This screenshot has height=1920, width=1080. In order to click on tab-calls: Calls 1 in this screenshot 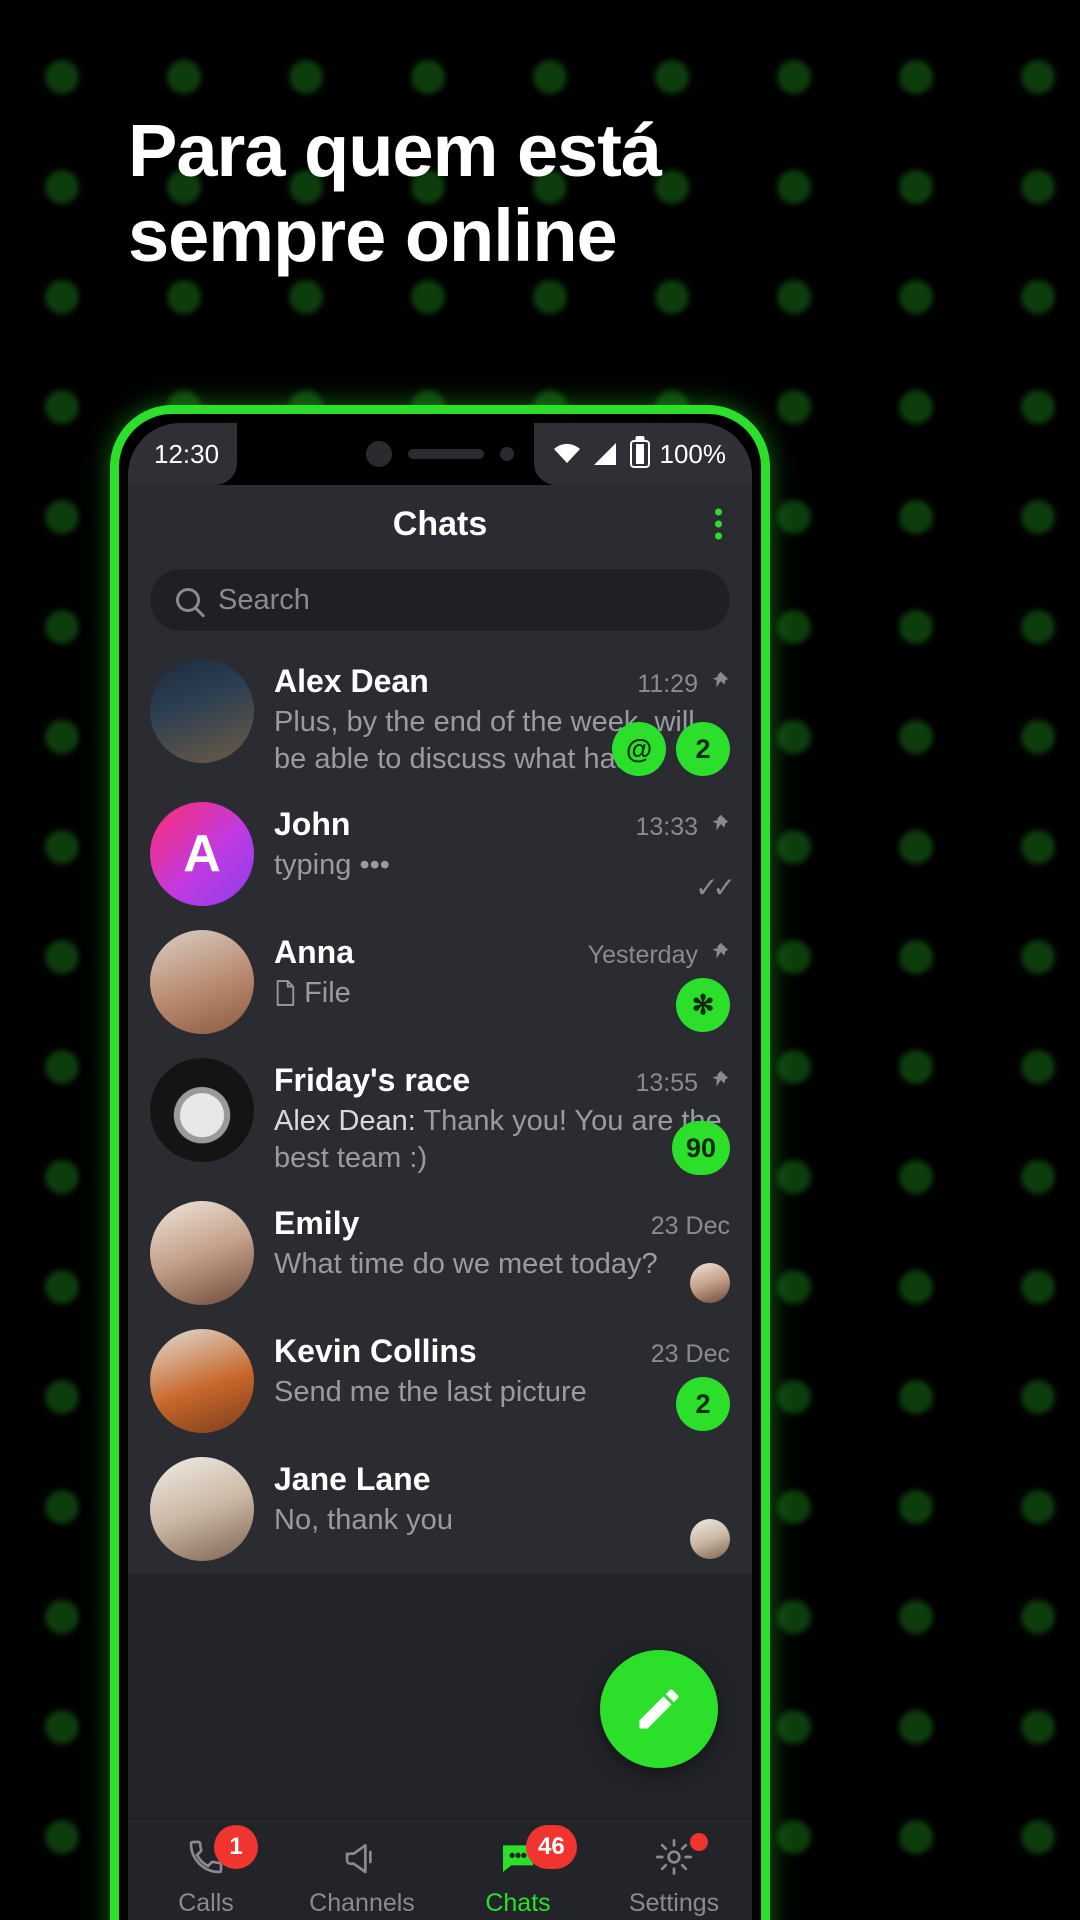, I will do `click(206, 1869)`.